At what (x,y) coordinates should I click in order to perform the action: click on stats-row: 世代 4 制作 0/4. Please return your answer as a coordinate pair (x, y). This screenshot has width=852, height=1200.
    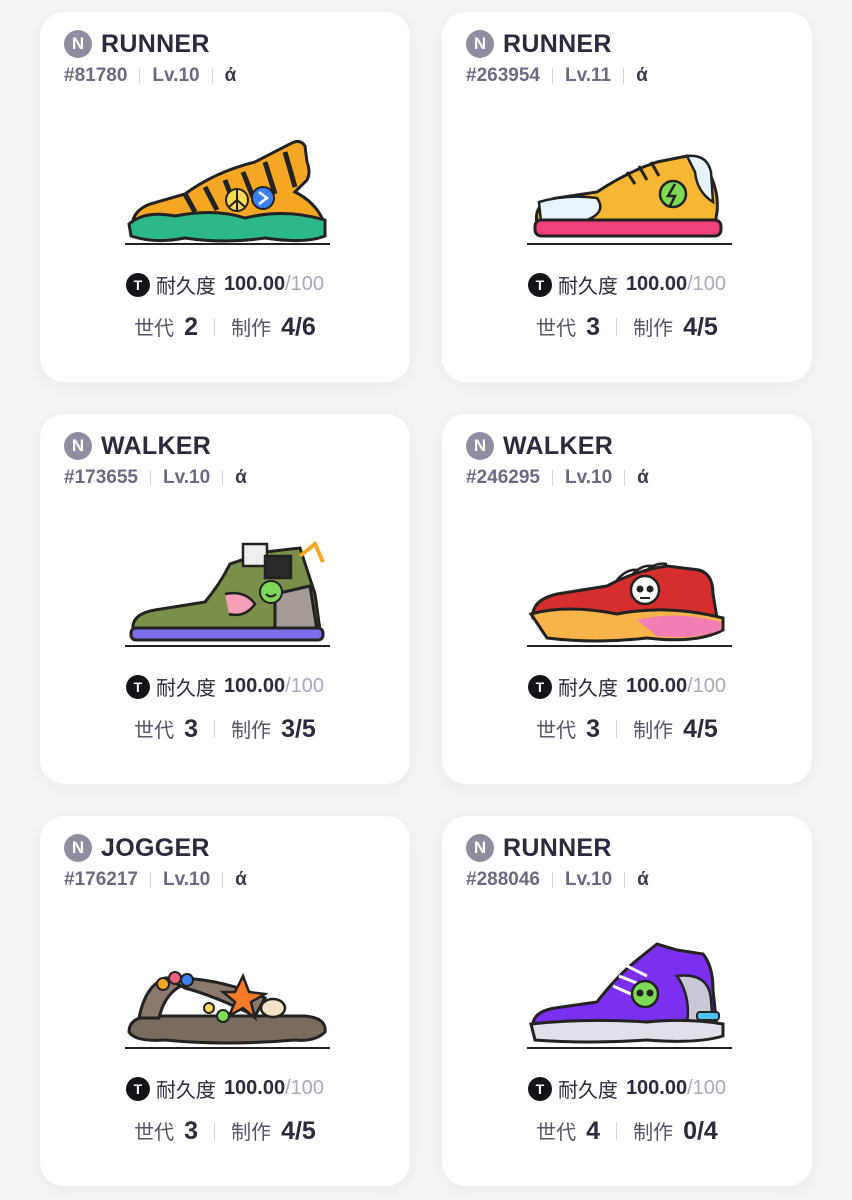
    Looking at the image, I should click on (627, 1131).